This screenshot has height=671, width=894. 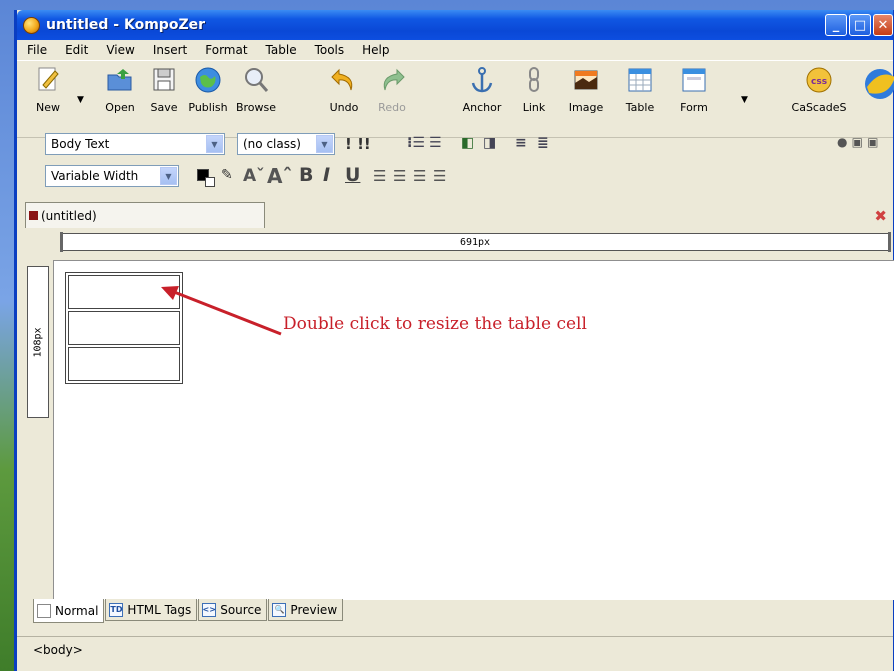 I want to click on link-button: Link, so click(x=534, y=89).